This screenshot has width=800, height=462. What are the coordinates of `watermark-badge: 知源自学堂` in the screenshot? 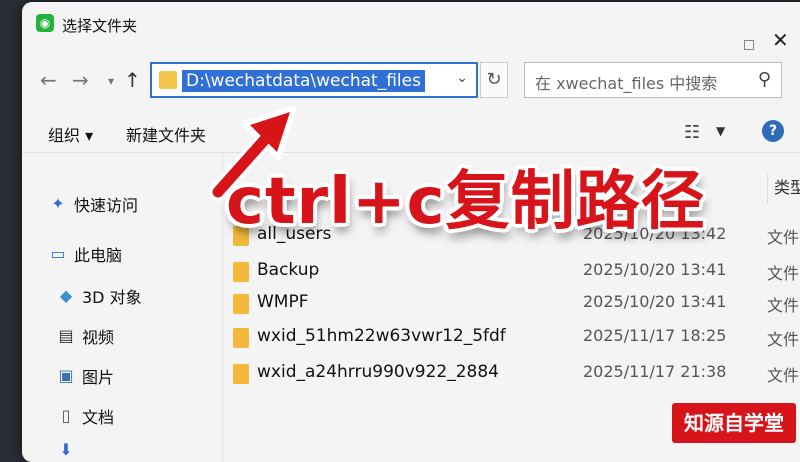 It's located at (734, 423).